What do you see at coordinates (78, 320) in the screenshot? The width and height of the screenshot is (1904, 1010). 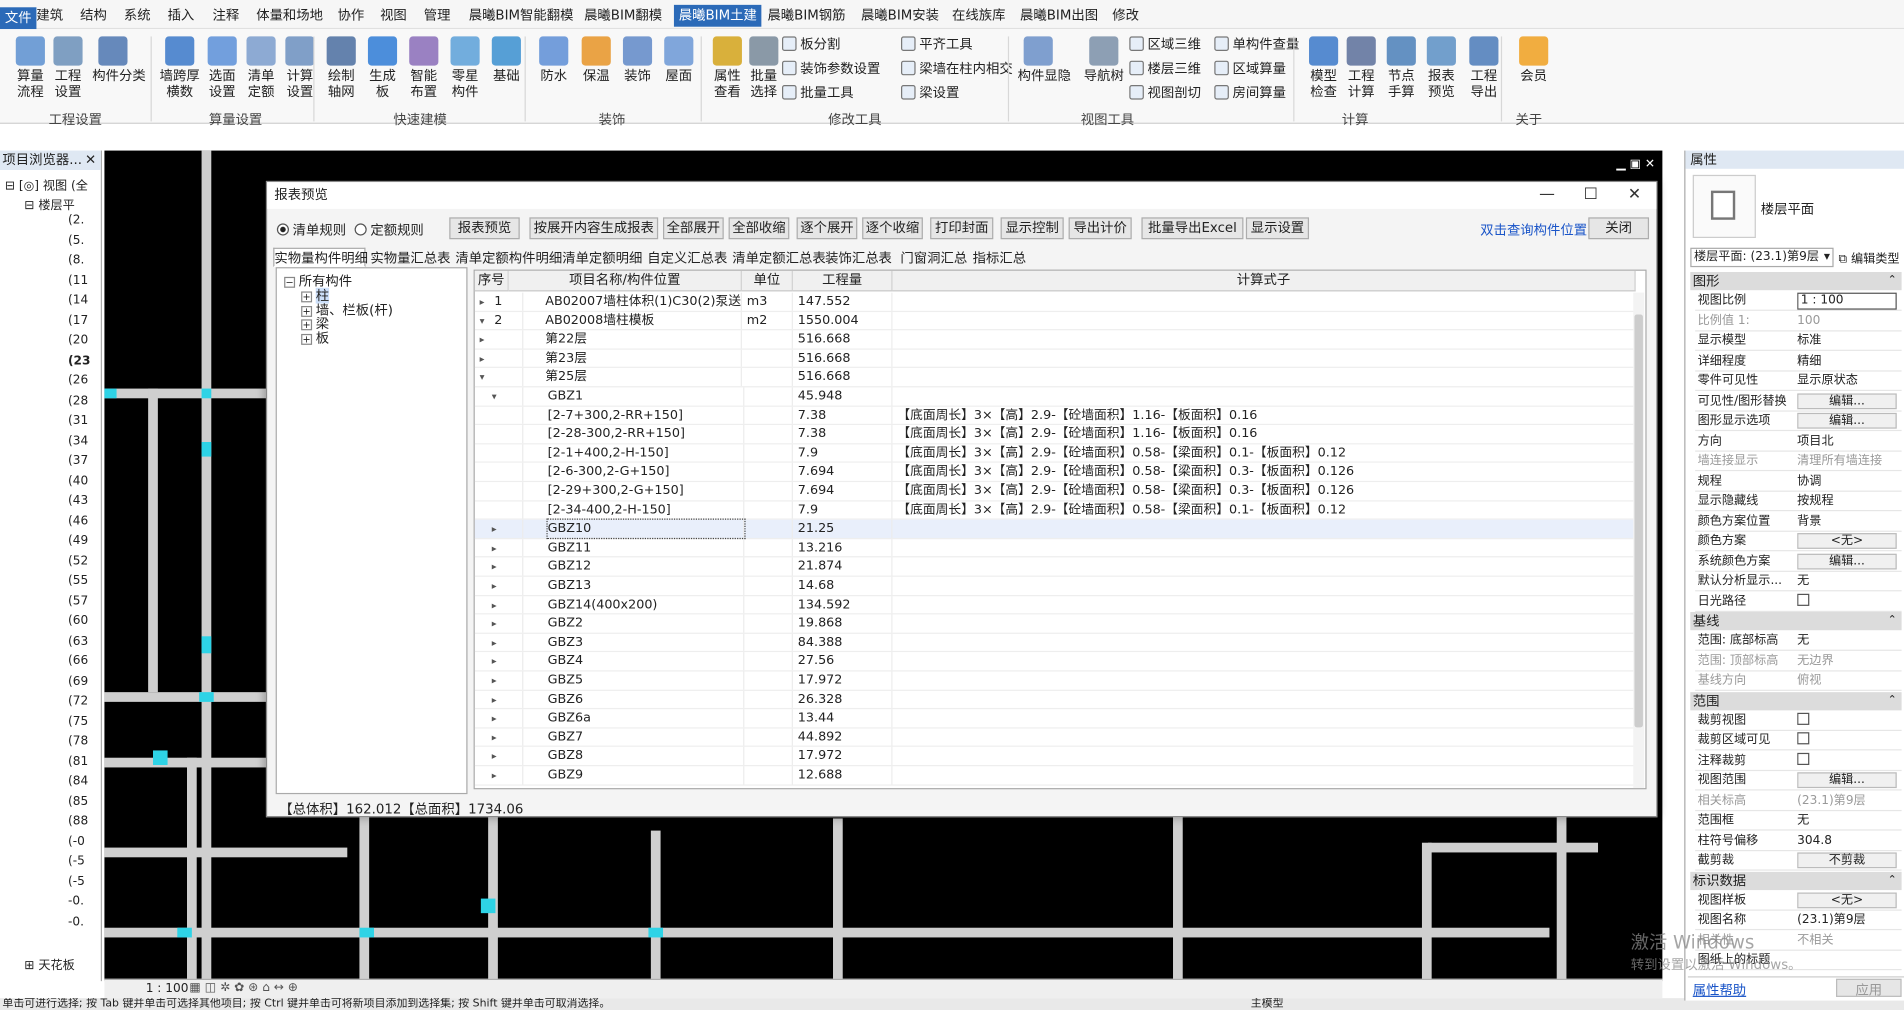 I see `tree-floor-item: (17` at bounding box center [78, 320].